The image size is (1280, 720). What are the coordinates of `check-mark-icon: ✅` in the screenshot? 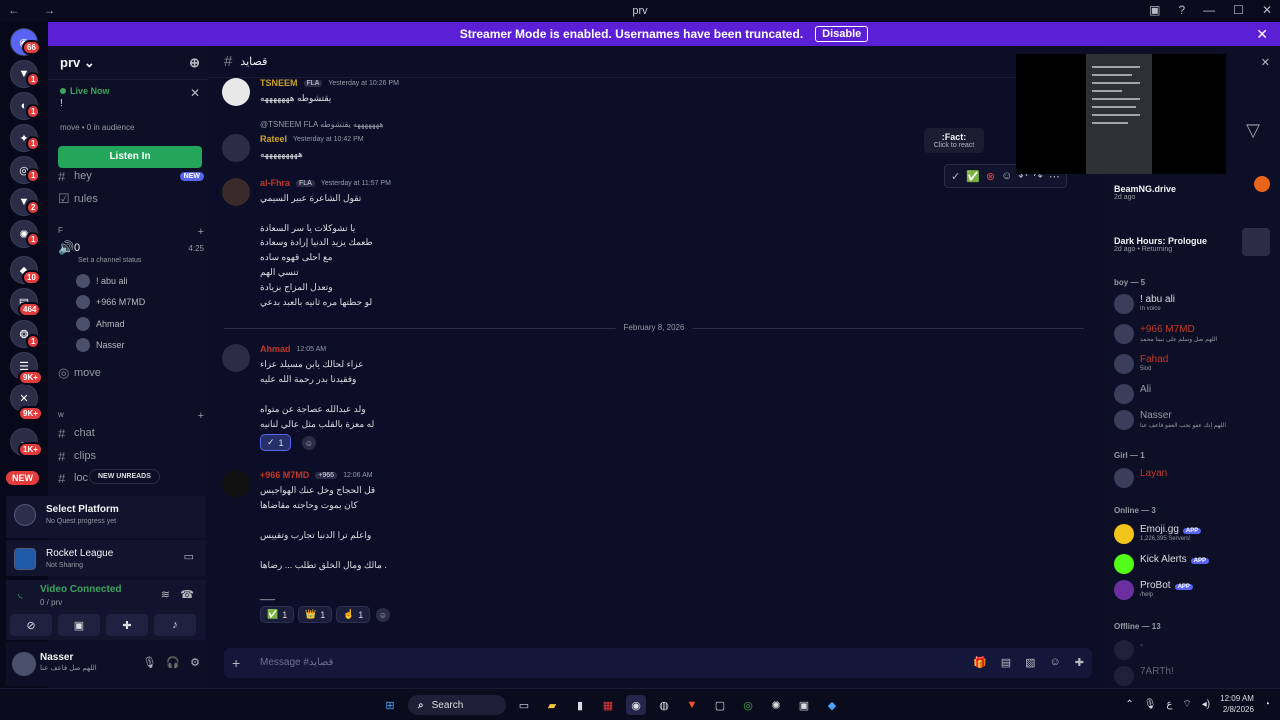 It's located at (973, 176).